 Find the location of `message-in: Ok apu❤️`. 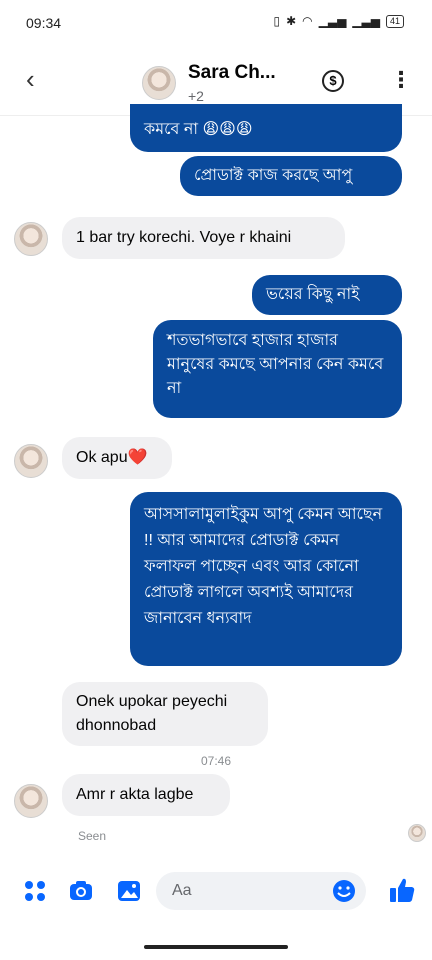

message-in: Ok apu❤️ is located at coordinates (117, 458).